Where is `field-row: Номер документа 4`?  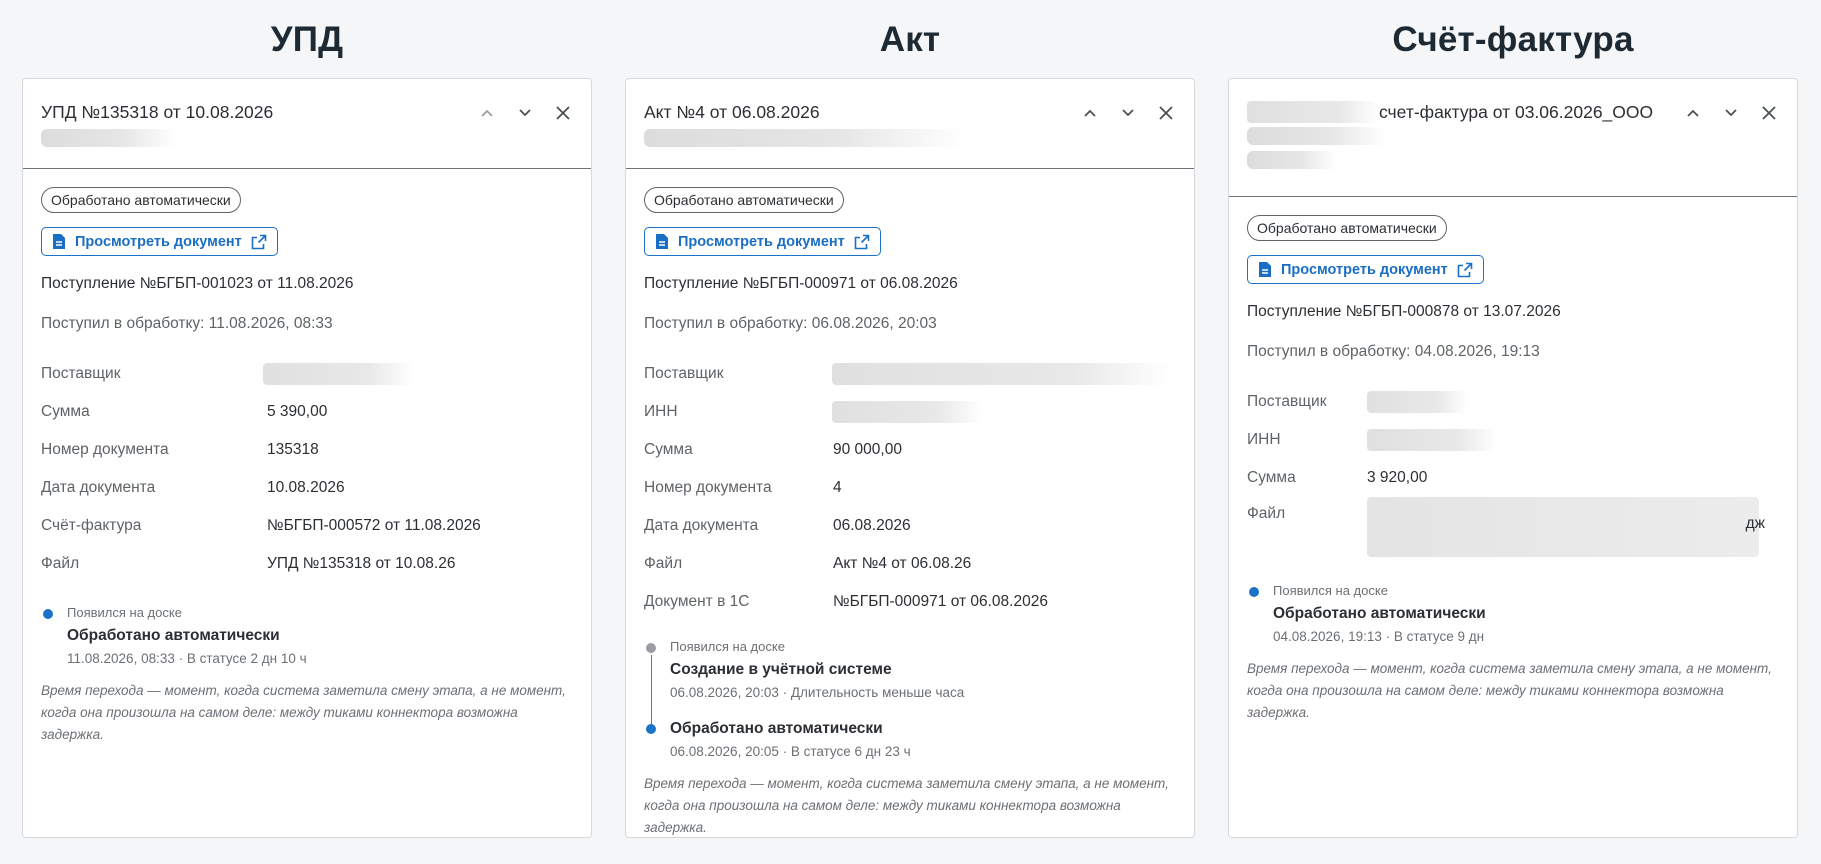 field-row: Номер документа 4 is located at coordinates (910, 488).